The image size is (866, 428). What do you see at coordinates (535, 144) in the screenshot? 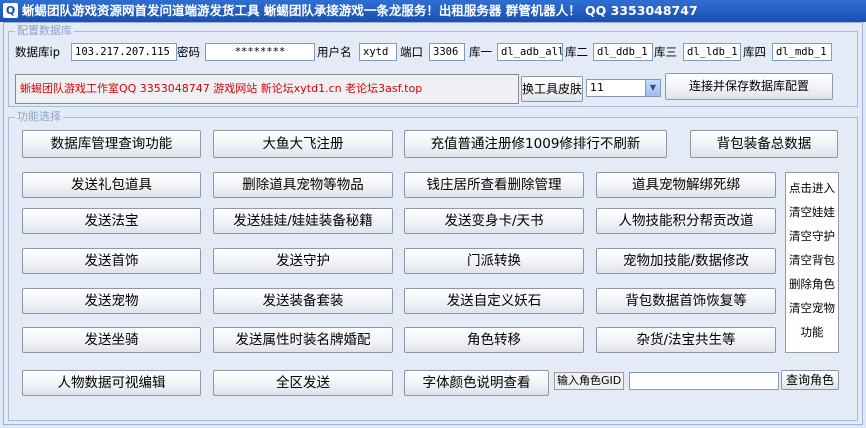
I see `function-button: 充值普通注册修1009修排行不刷新` at bounding box center [535, 144].